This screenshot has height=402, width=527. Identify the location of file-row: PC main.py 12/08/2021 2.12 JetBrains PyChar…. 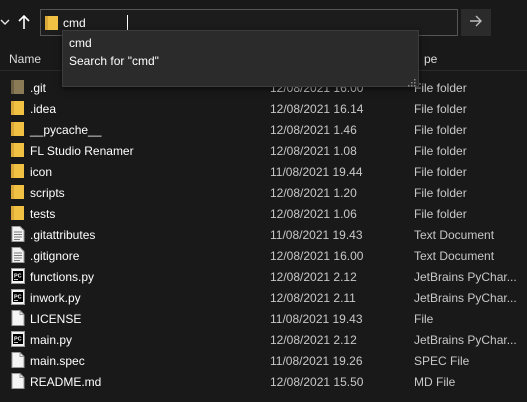
(263, 339).